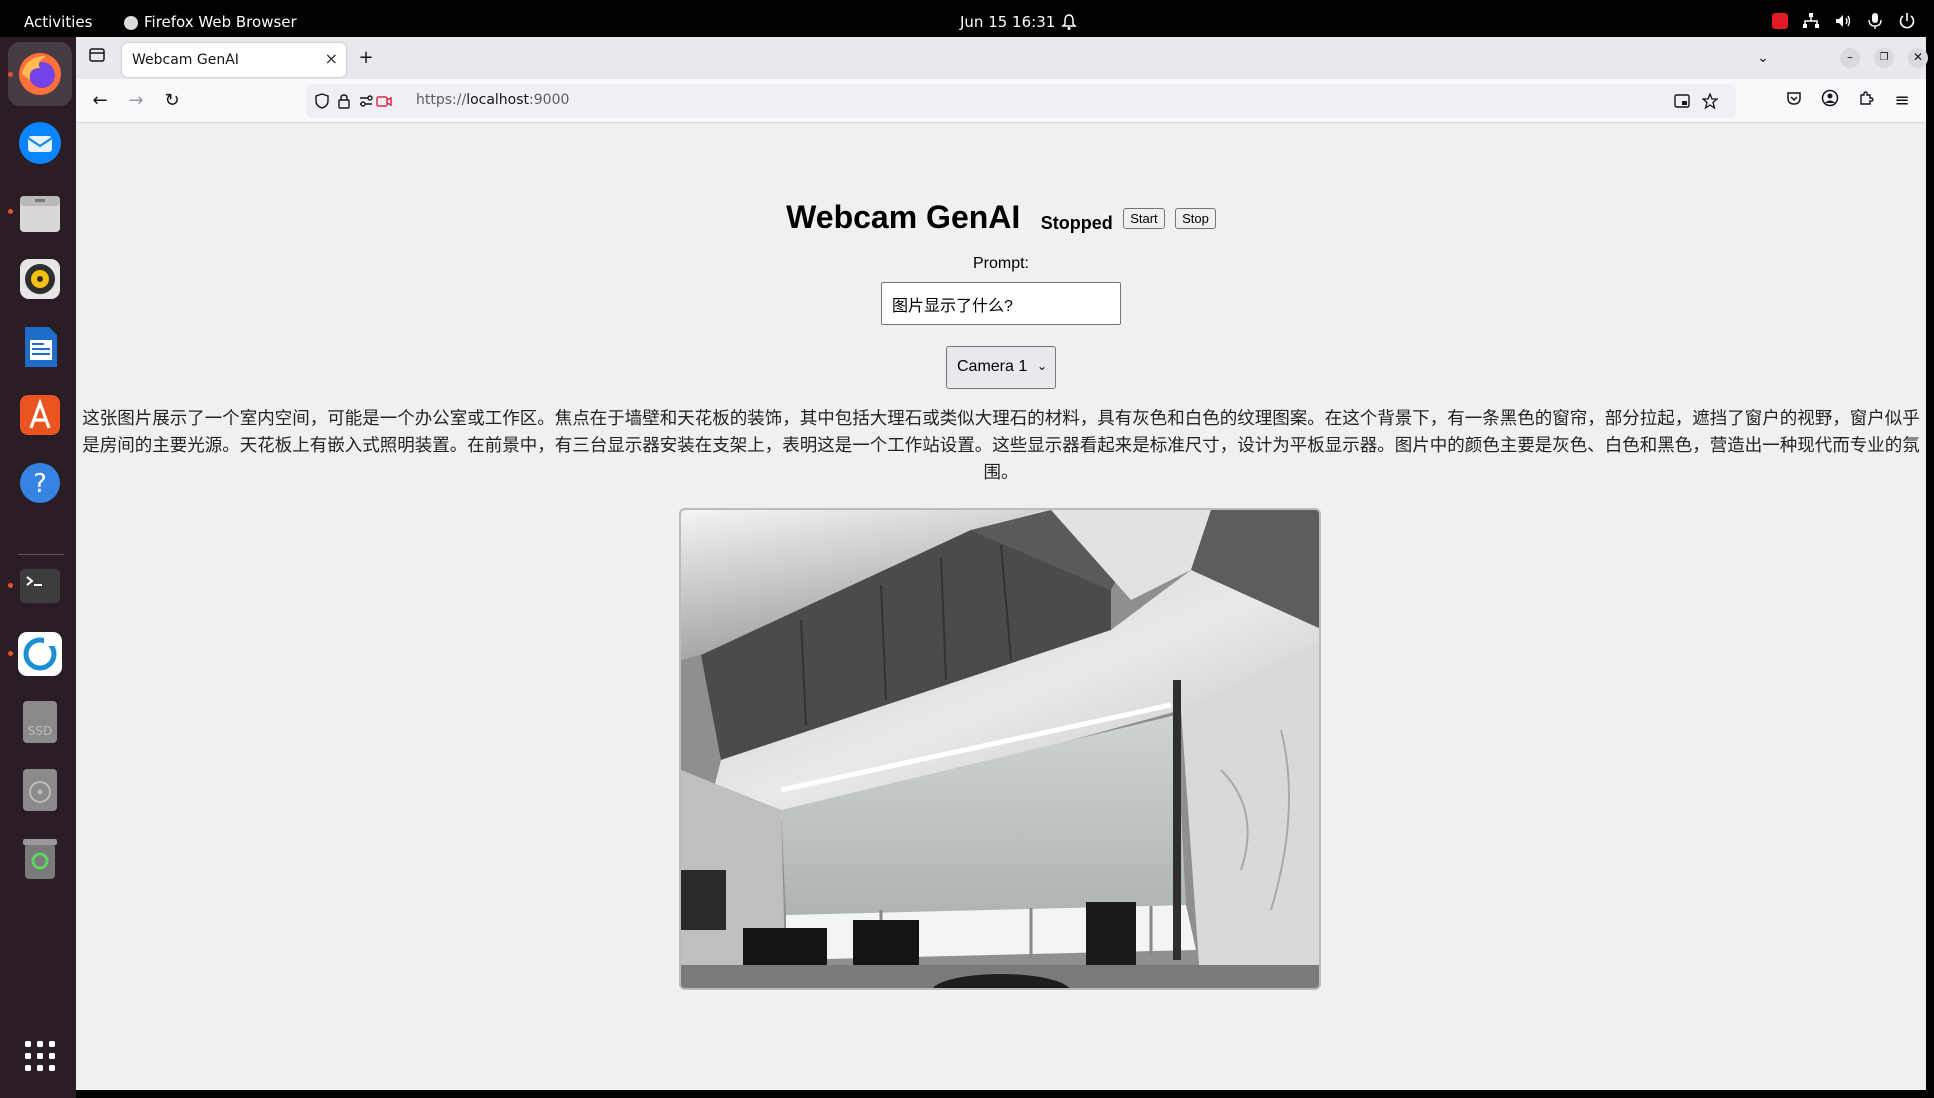 The width and height of the screenshot is (1934, 1098). Describe the element at coordinates (366, 101) in the screenshot. I see `permissions-icon` at that location.